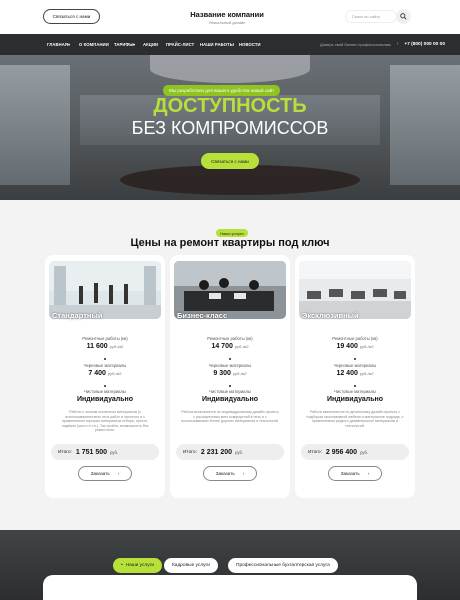 Image resolution: width=460 pixels, height=600 pixels. Describe the element at coordinates (371, 16) in the screenshot. I see `search-input: Поиск по сайту` at that location.